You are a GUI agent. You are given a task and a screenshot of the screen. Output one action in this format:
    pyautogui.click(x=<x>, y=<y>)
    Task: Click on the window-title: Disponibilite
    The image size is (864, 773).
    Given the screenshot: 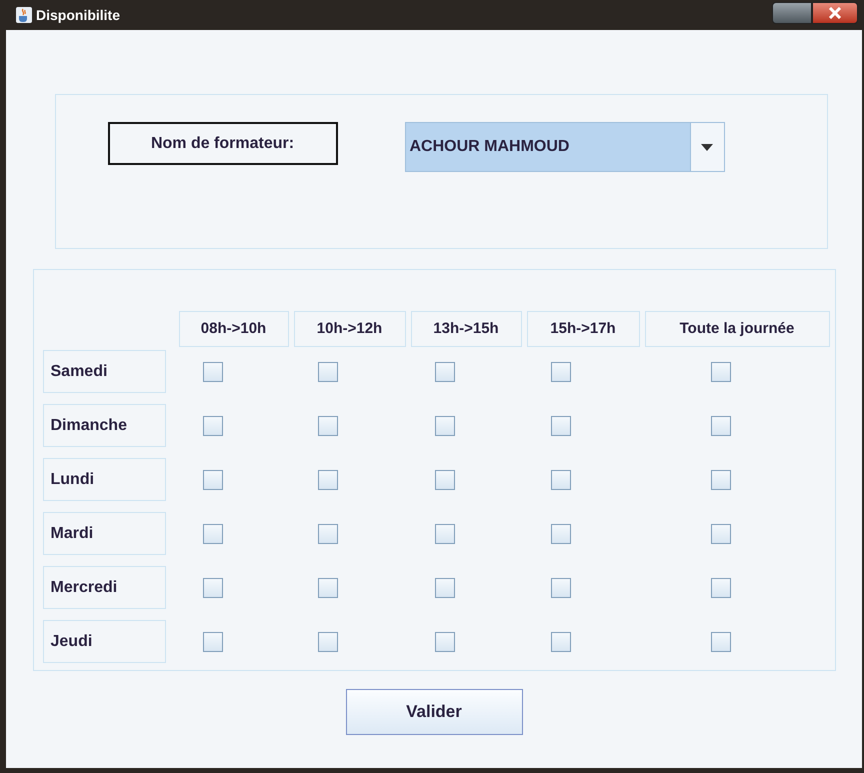 What is the action you would take?
    pyautogui.click(x=78, y=15)
    